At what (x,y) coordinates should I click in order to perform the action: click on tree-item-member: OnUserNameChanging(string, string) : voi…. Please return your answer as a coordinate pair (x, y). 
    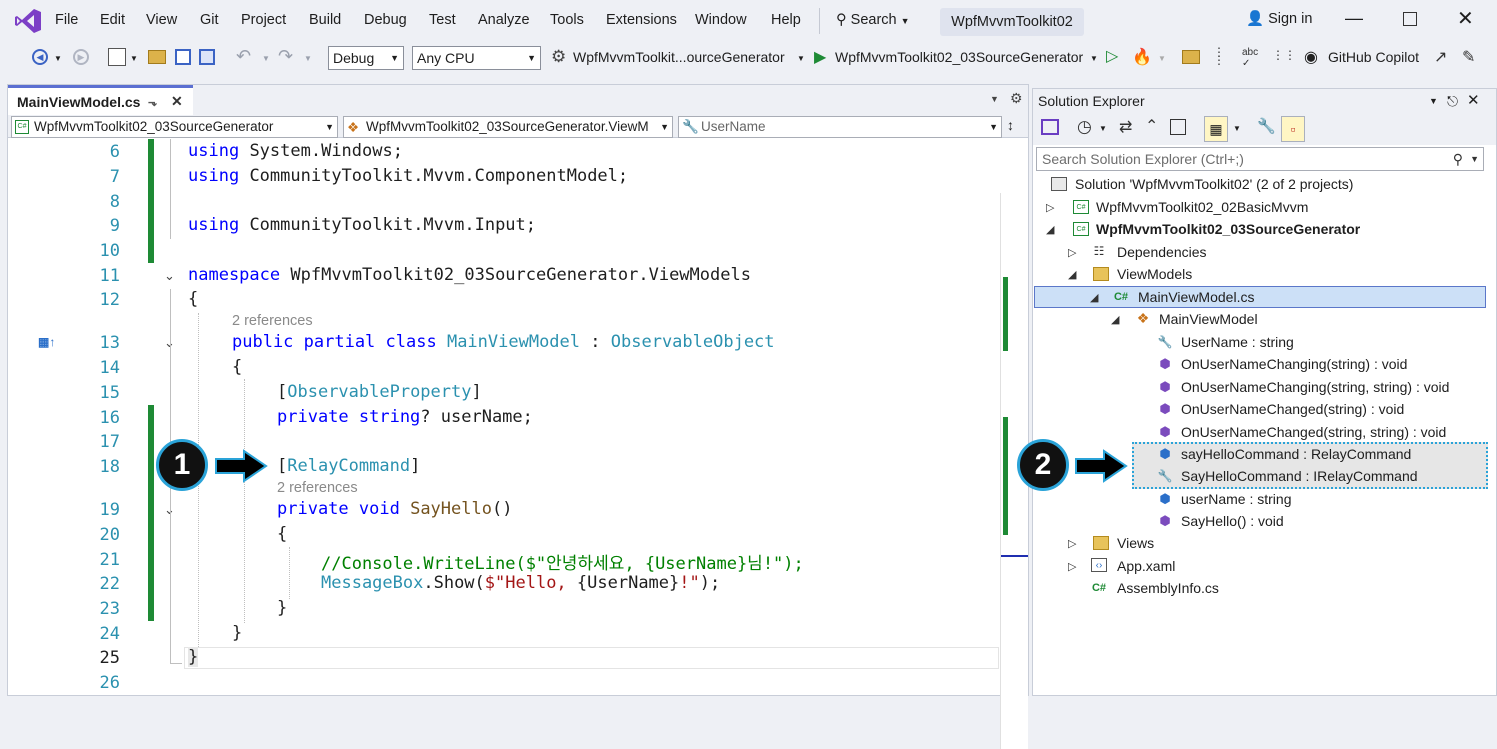
    Looking at the image, I should click on (1315, 387).